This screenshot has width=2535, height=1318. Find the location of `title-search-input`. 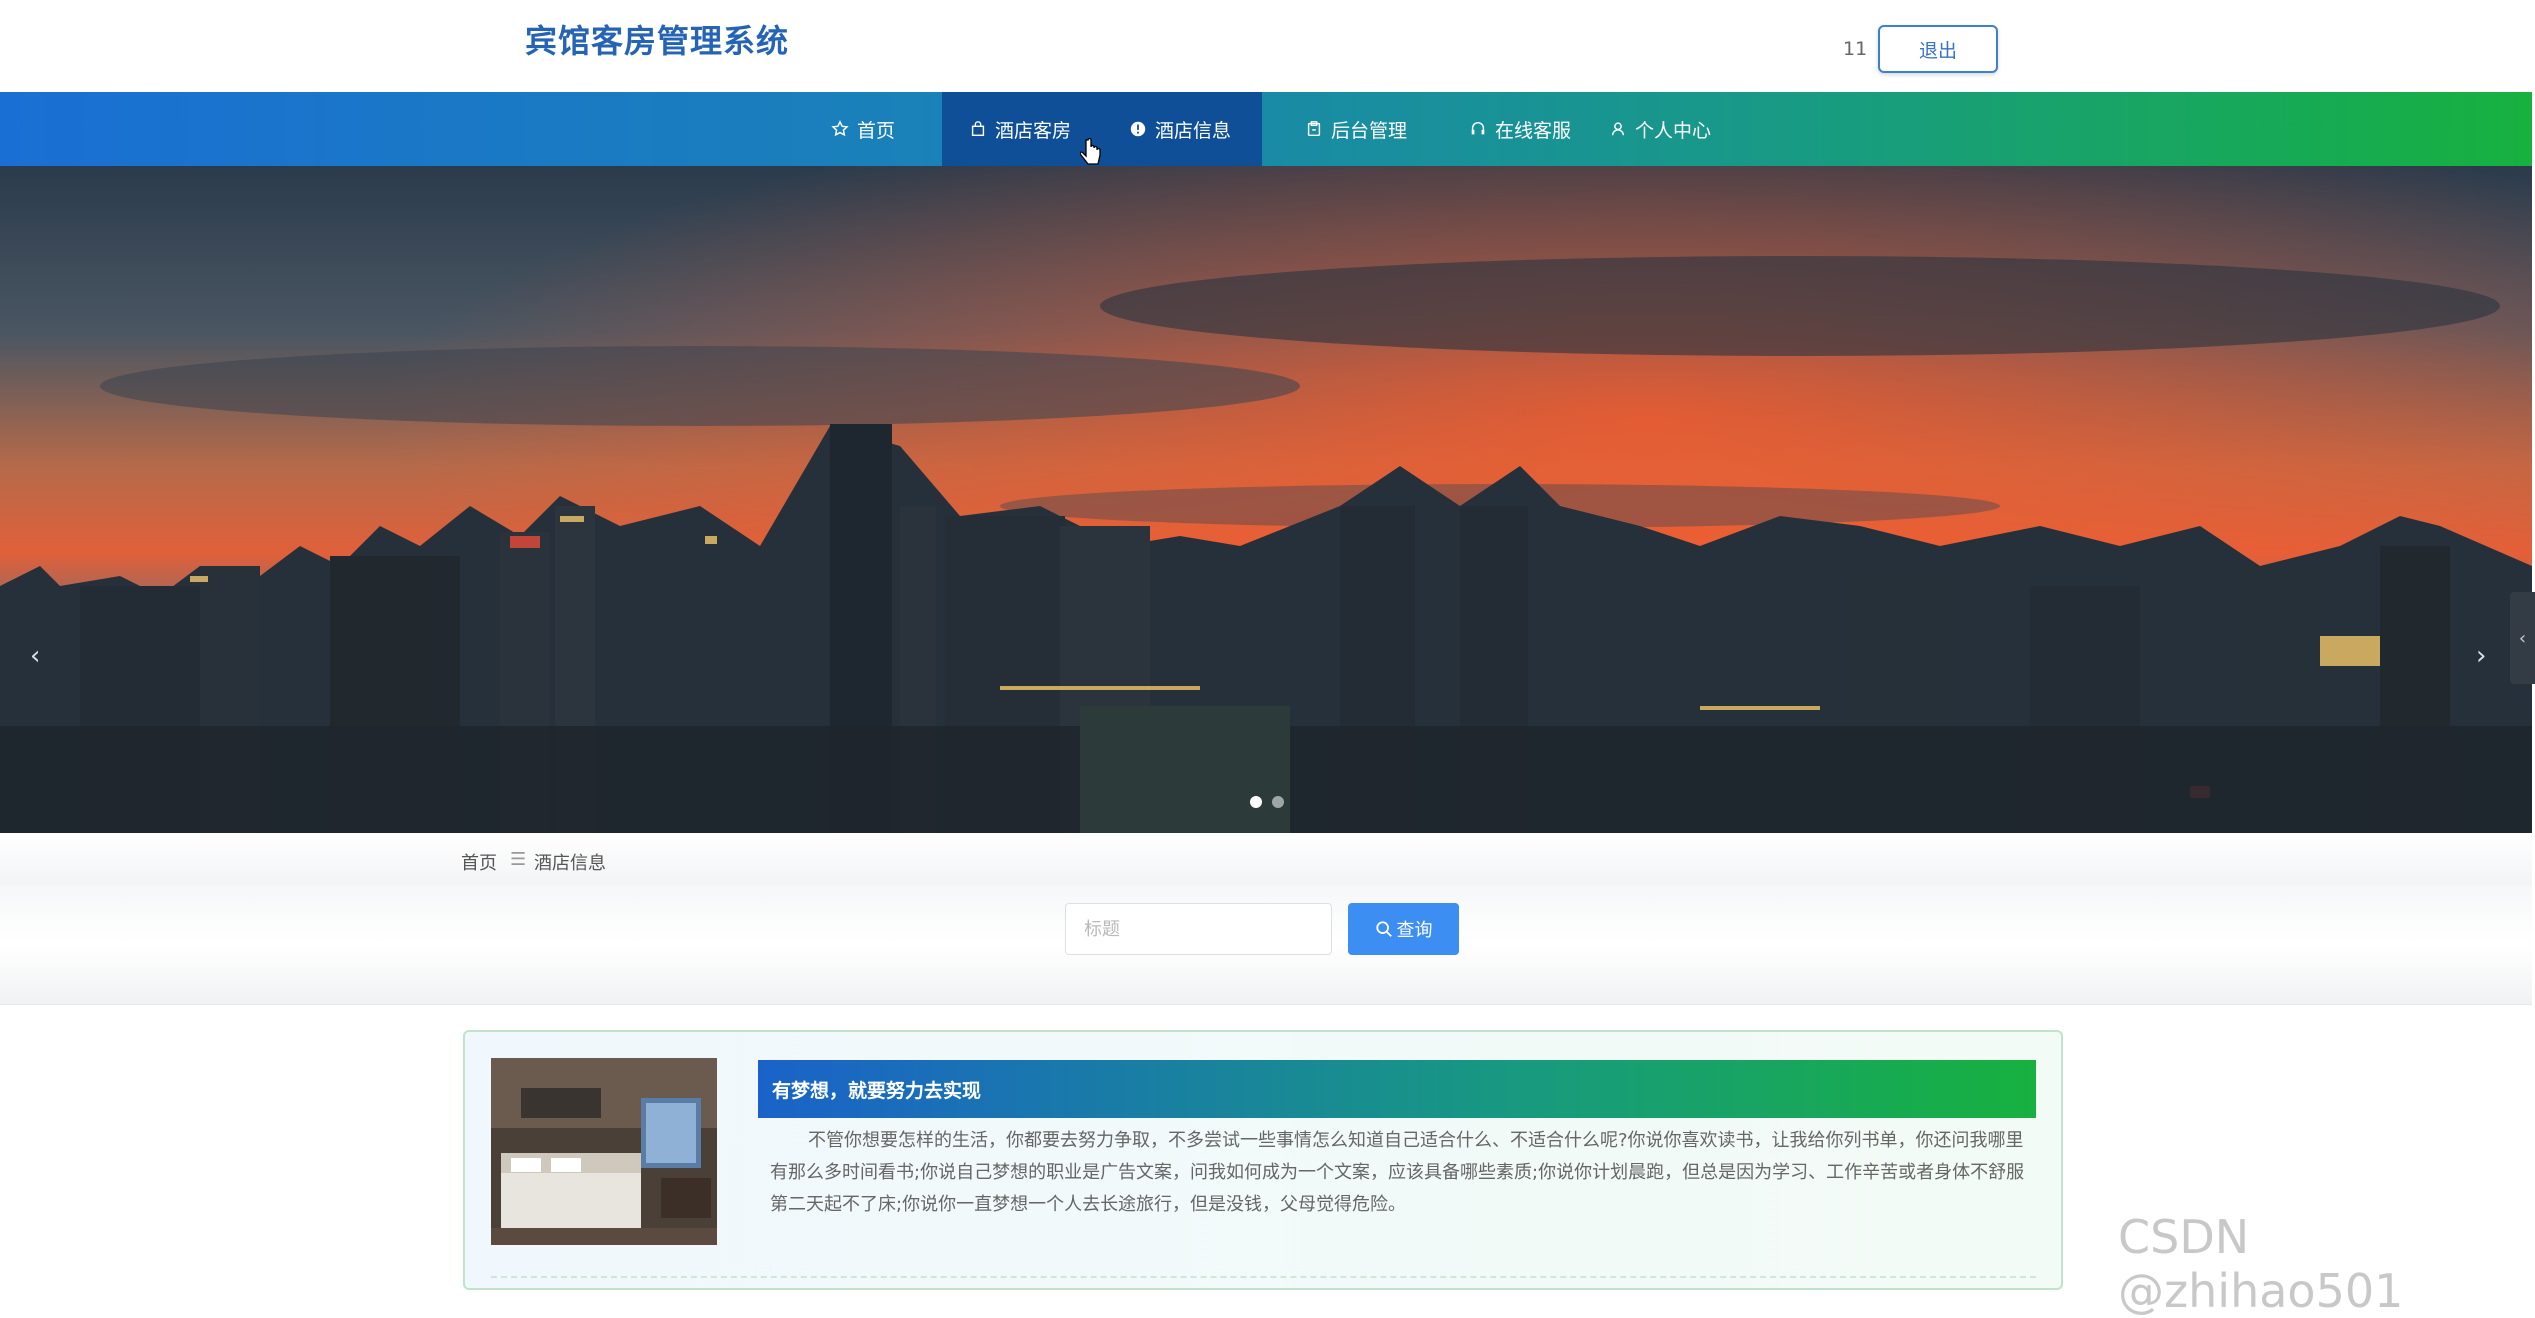

title-search-input is located at coordinates (1198, 929).